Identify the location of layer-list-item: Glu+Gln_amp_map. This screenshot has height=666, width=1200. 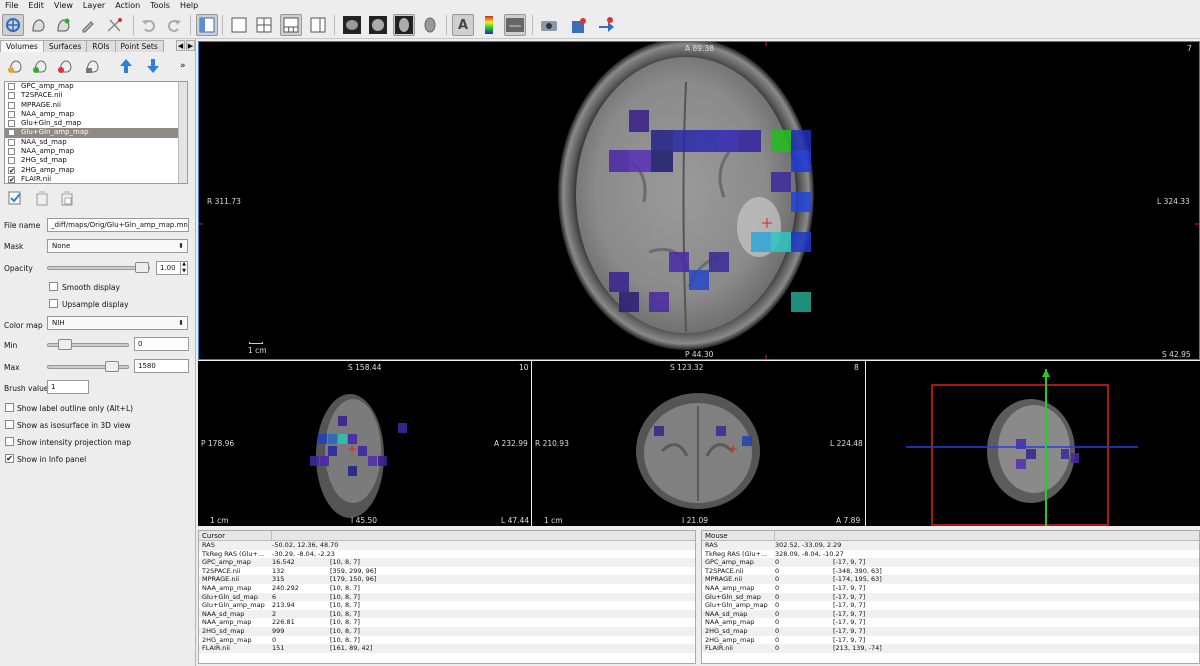
(96, 133).